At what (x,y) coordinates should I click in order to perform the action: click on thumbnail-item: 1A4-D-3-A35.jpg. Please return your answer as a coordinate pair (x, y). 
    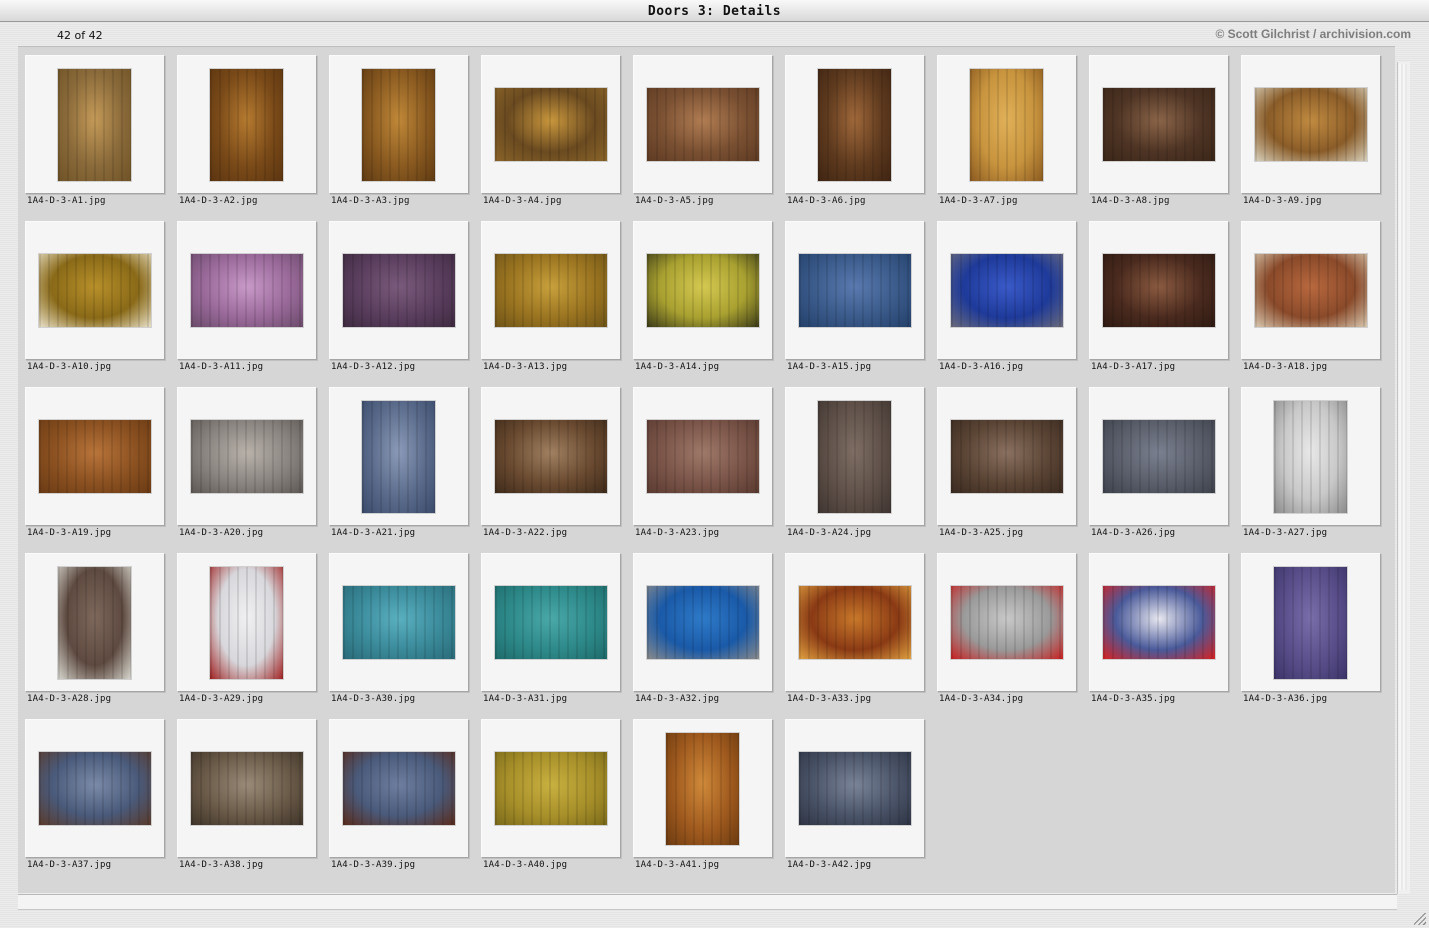
    Looking at the image, I should click on (1159, 626).